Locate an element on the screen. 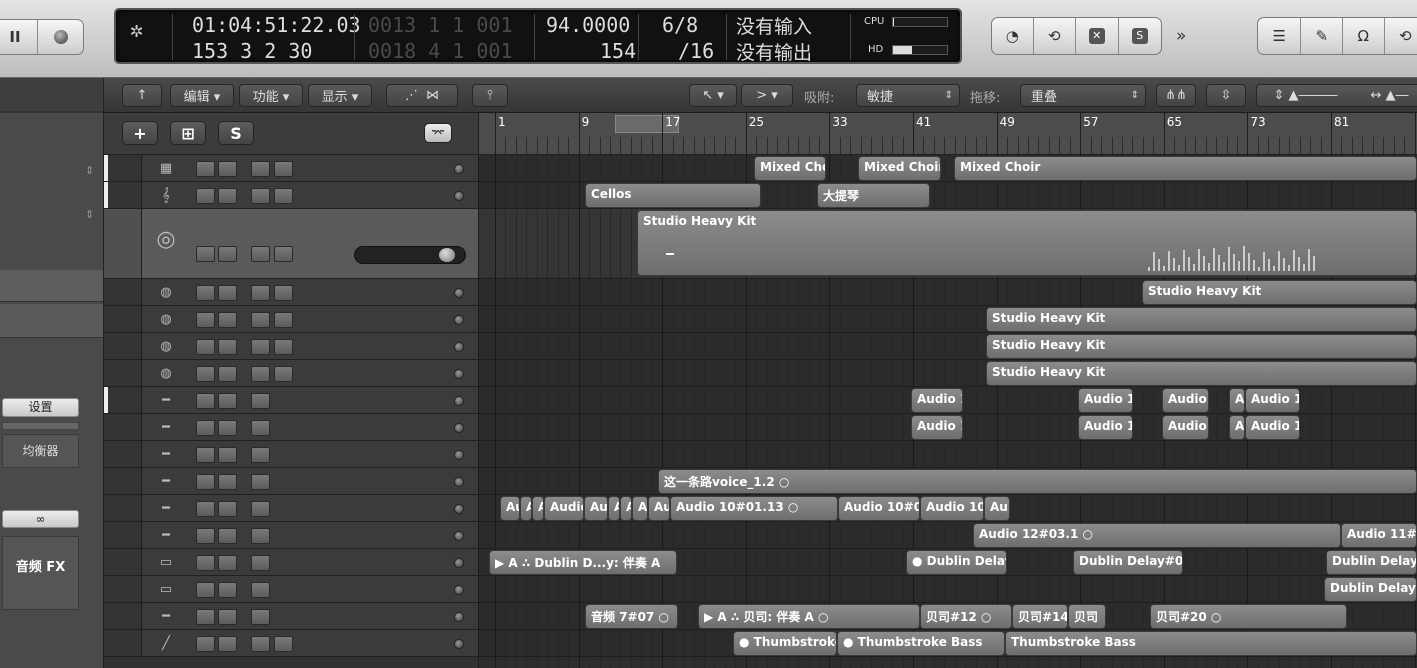  track-header-11: ━ is located at coordinates (291, 481).